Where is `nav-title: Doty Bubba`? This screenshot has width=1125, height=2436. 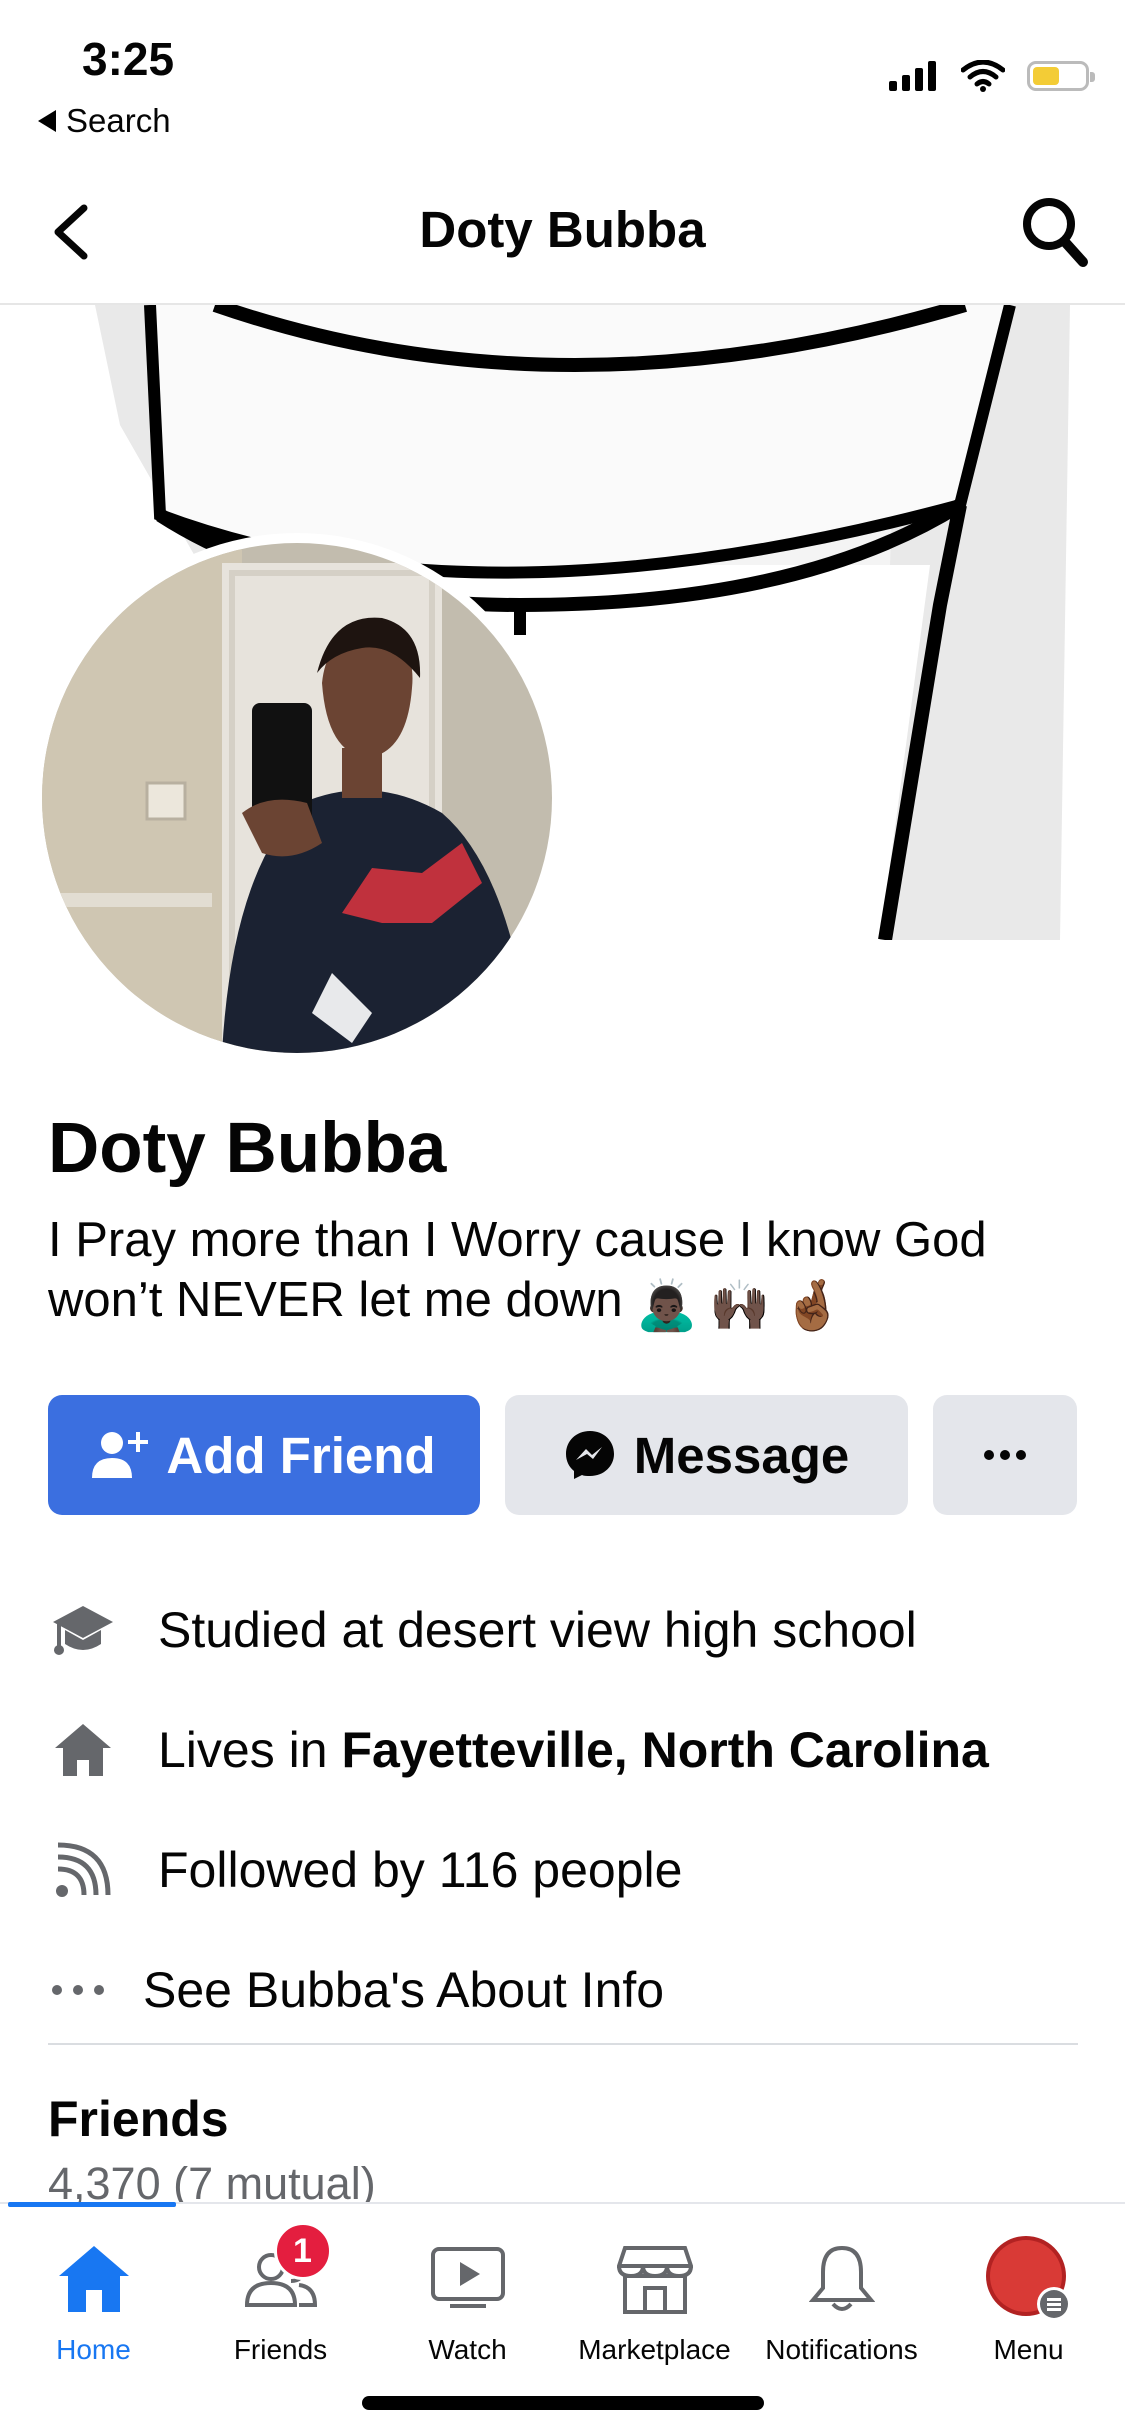 nav-title: Doty Bubba is located at coordinates (562, 229).